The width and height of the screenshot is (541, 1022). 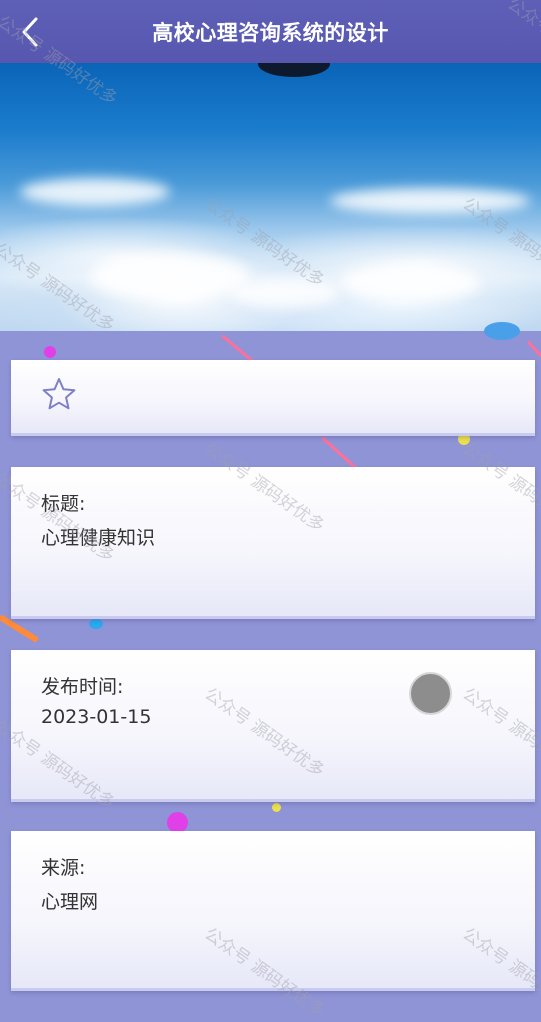 What do you see at coordinates (273, 543) in the screenshot?
I see `title-card: 标题: 心理健康知识` at bounding box center [273, 543].